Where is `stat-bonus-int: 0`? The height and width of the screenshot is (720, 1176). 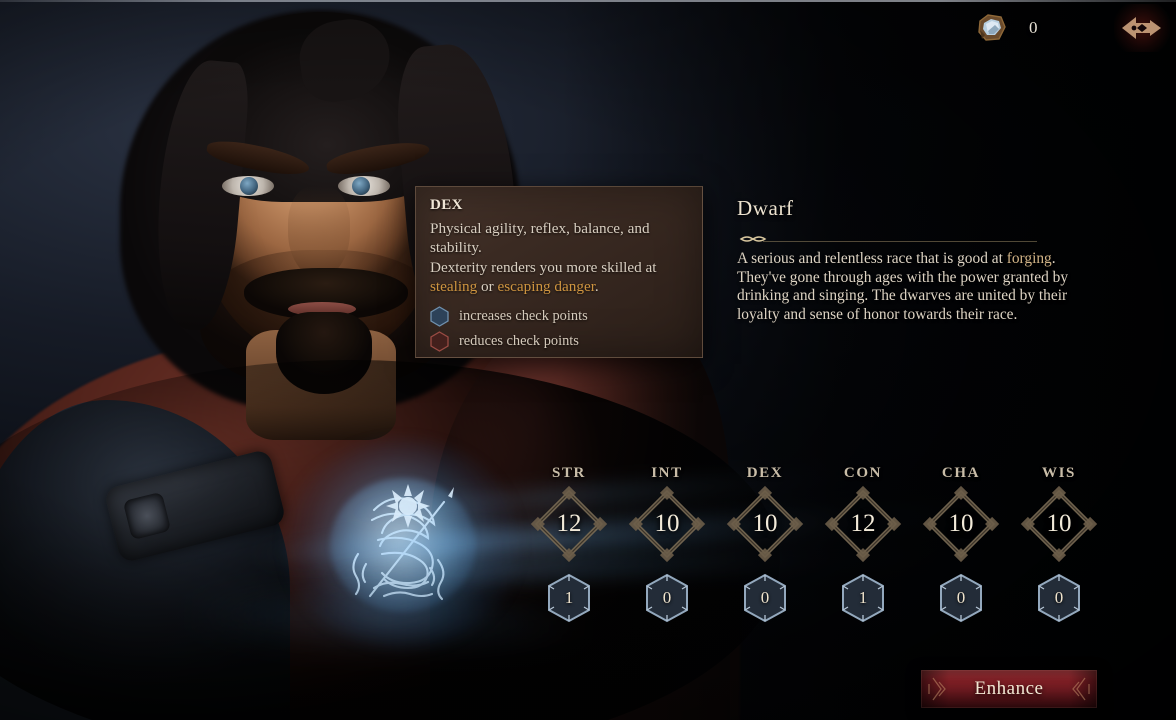 stat-bonus-int: 0 is located at coordinates (667, 598).